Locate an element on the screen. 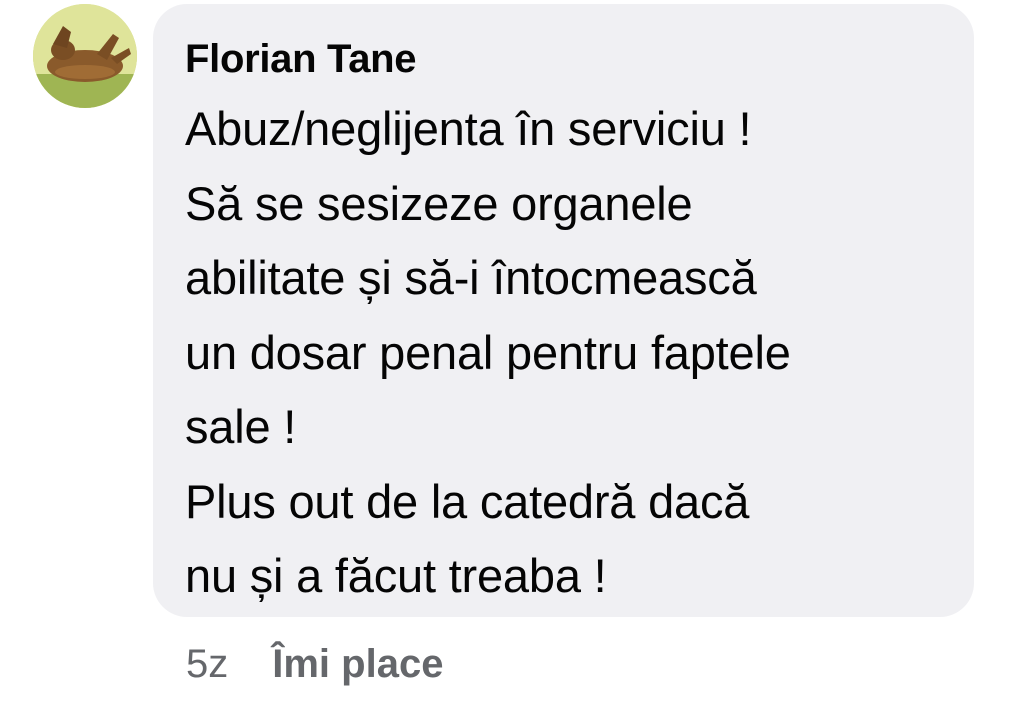 The image size is (1024, 708). comment-actions: 5z Îmi place is located at coordinates (314, 664).